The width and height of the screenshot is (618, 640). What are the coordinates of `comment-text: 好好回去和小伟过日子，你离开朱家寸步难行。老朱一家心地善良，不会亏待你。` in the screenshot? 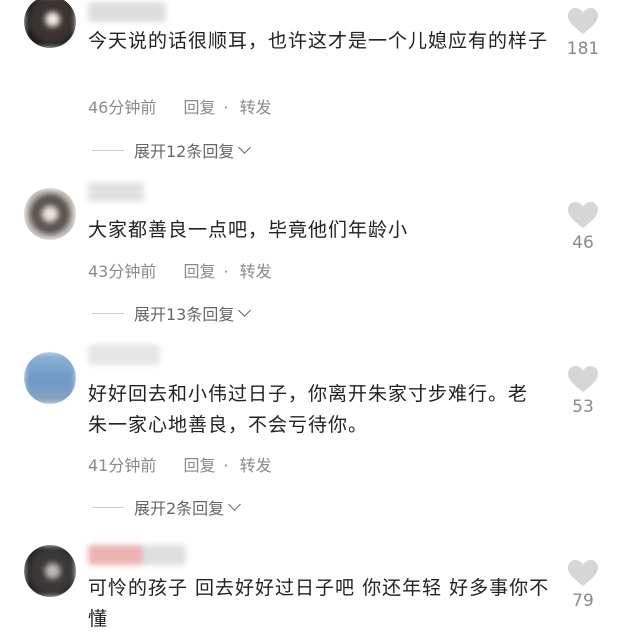 It's located at (308, 409).